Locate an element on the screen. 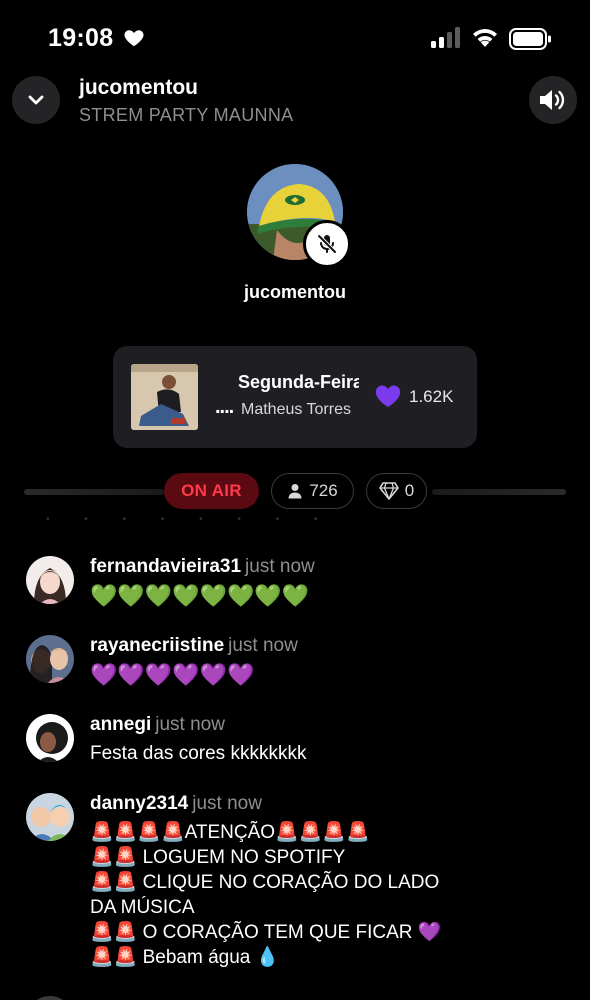 The image size is (590, 1000). viewer-count-pill: 726 is located at coordinates (312, 491).